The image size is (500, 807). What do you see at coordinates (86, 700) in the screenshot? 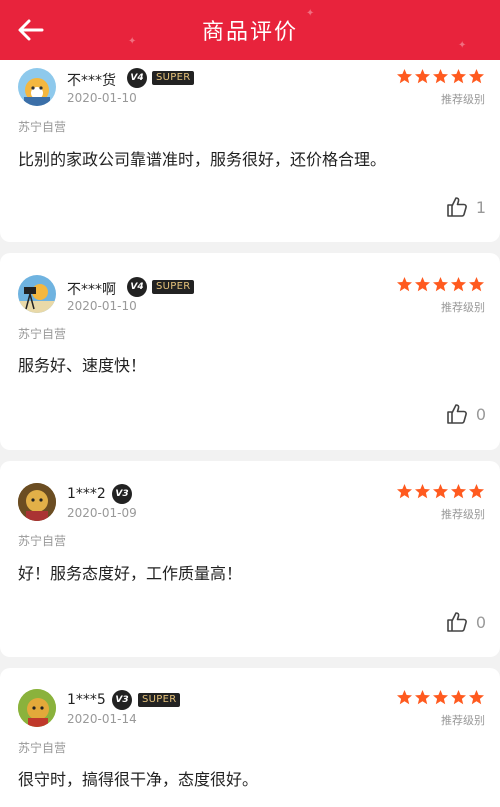
I see `user-name: 1***5` at bounding box center [86, 700].